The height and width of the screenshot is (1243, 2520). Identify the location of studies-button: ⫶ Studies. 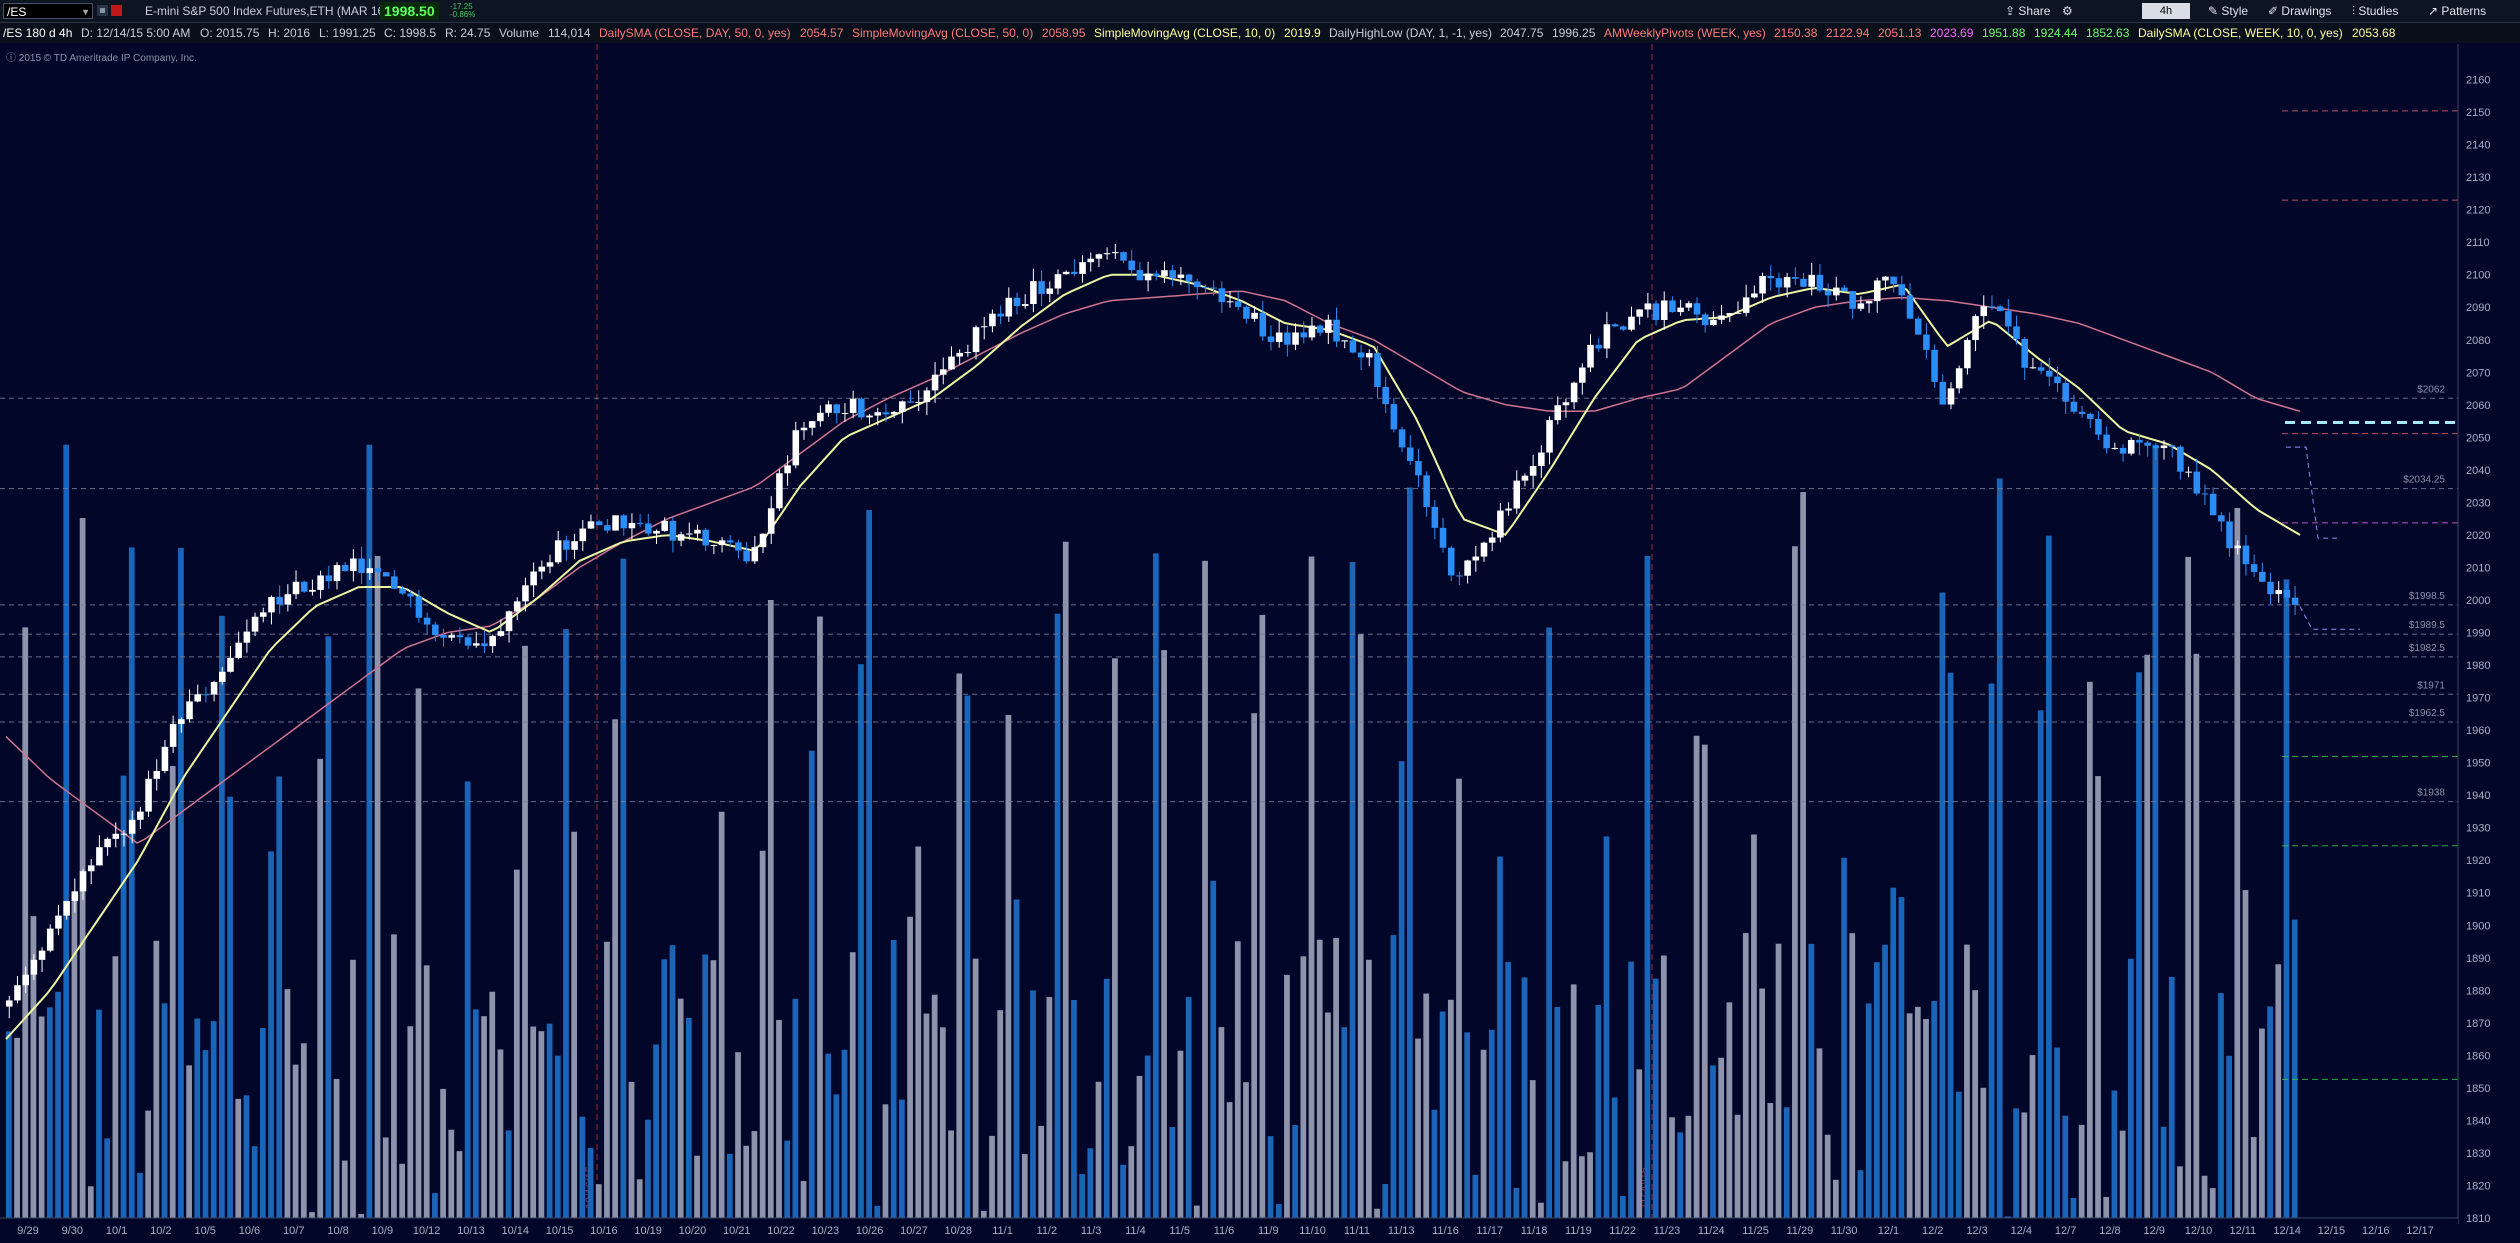
(2375, 11).